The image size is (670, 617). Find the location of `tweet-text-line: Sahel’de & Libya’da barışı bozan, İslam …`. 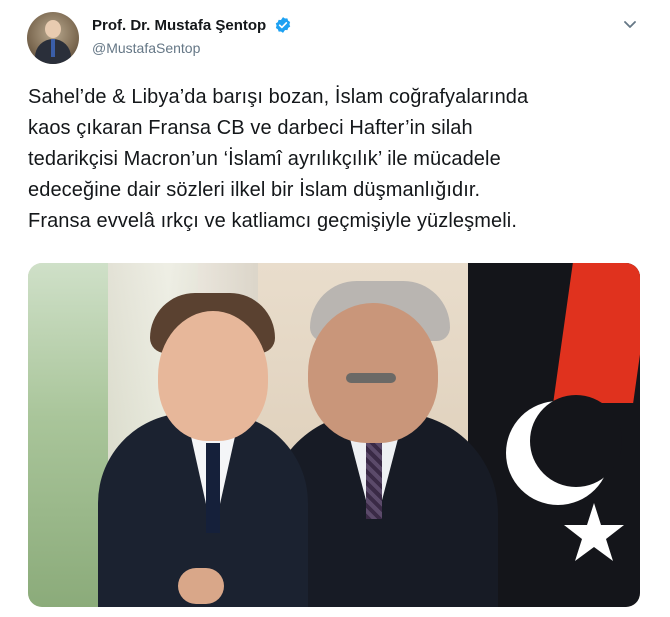

tweet-text-line: Sahel’de & Libya’da barışı bozan, İslam … is located at coordinates (278, 97).